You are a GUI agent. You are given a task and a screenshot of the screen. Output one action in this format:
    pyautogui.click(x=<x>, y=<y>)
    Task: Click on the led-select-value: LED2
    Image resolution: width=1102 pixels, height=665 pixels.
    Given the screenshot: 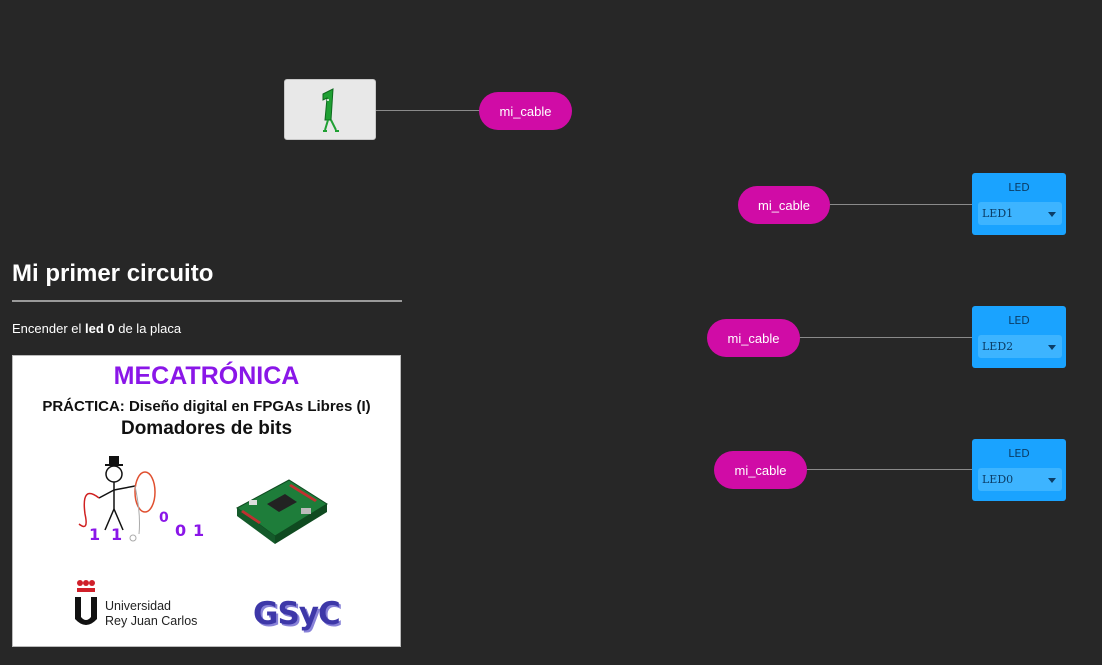 What is the action you would take?
    pyautogui.click(x=998, y=346)
    